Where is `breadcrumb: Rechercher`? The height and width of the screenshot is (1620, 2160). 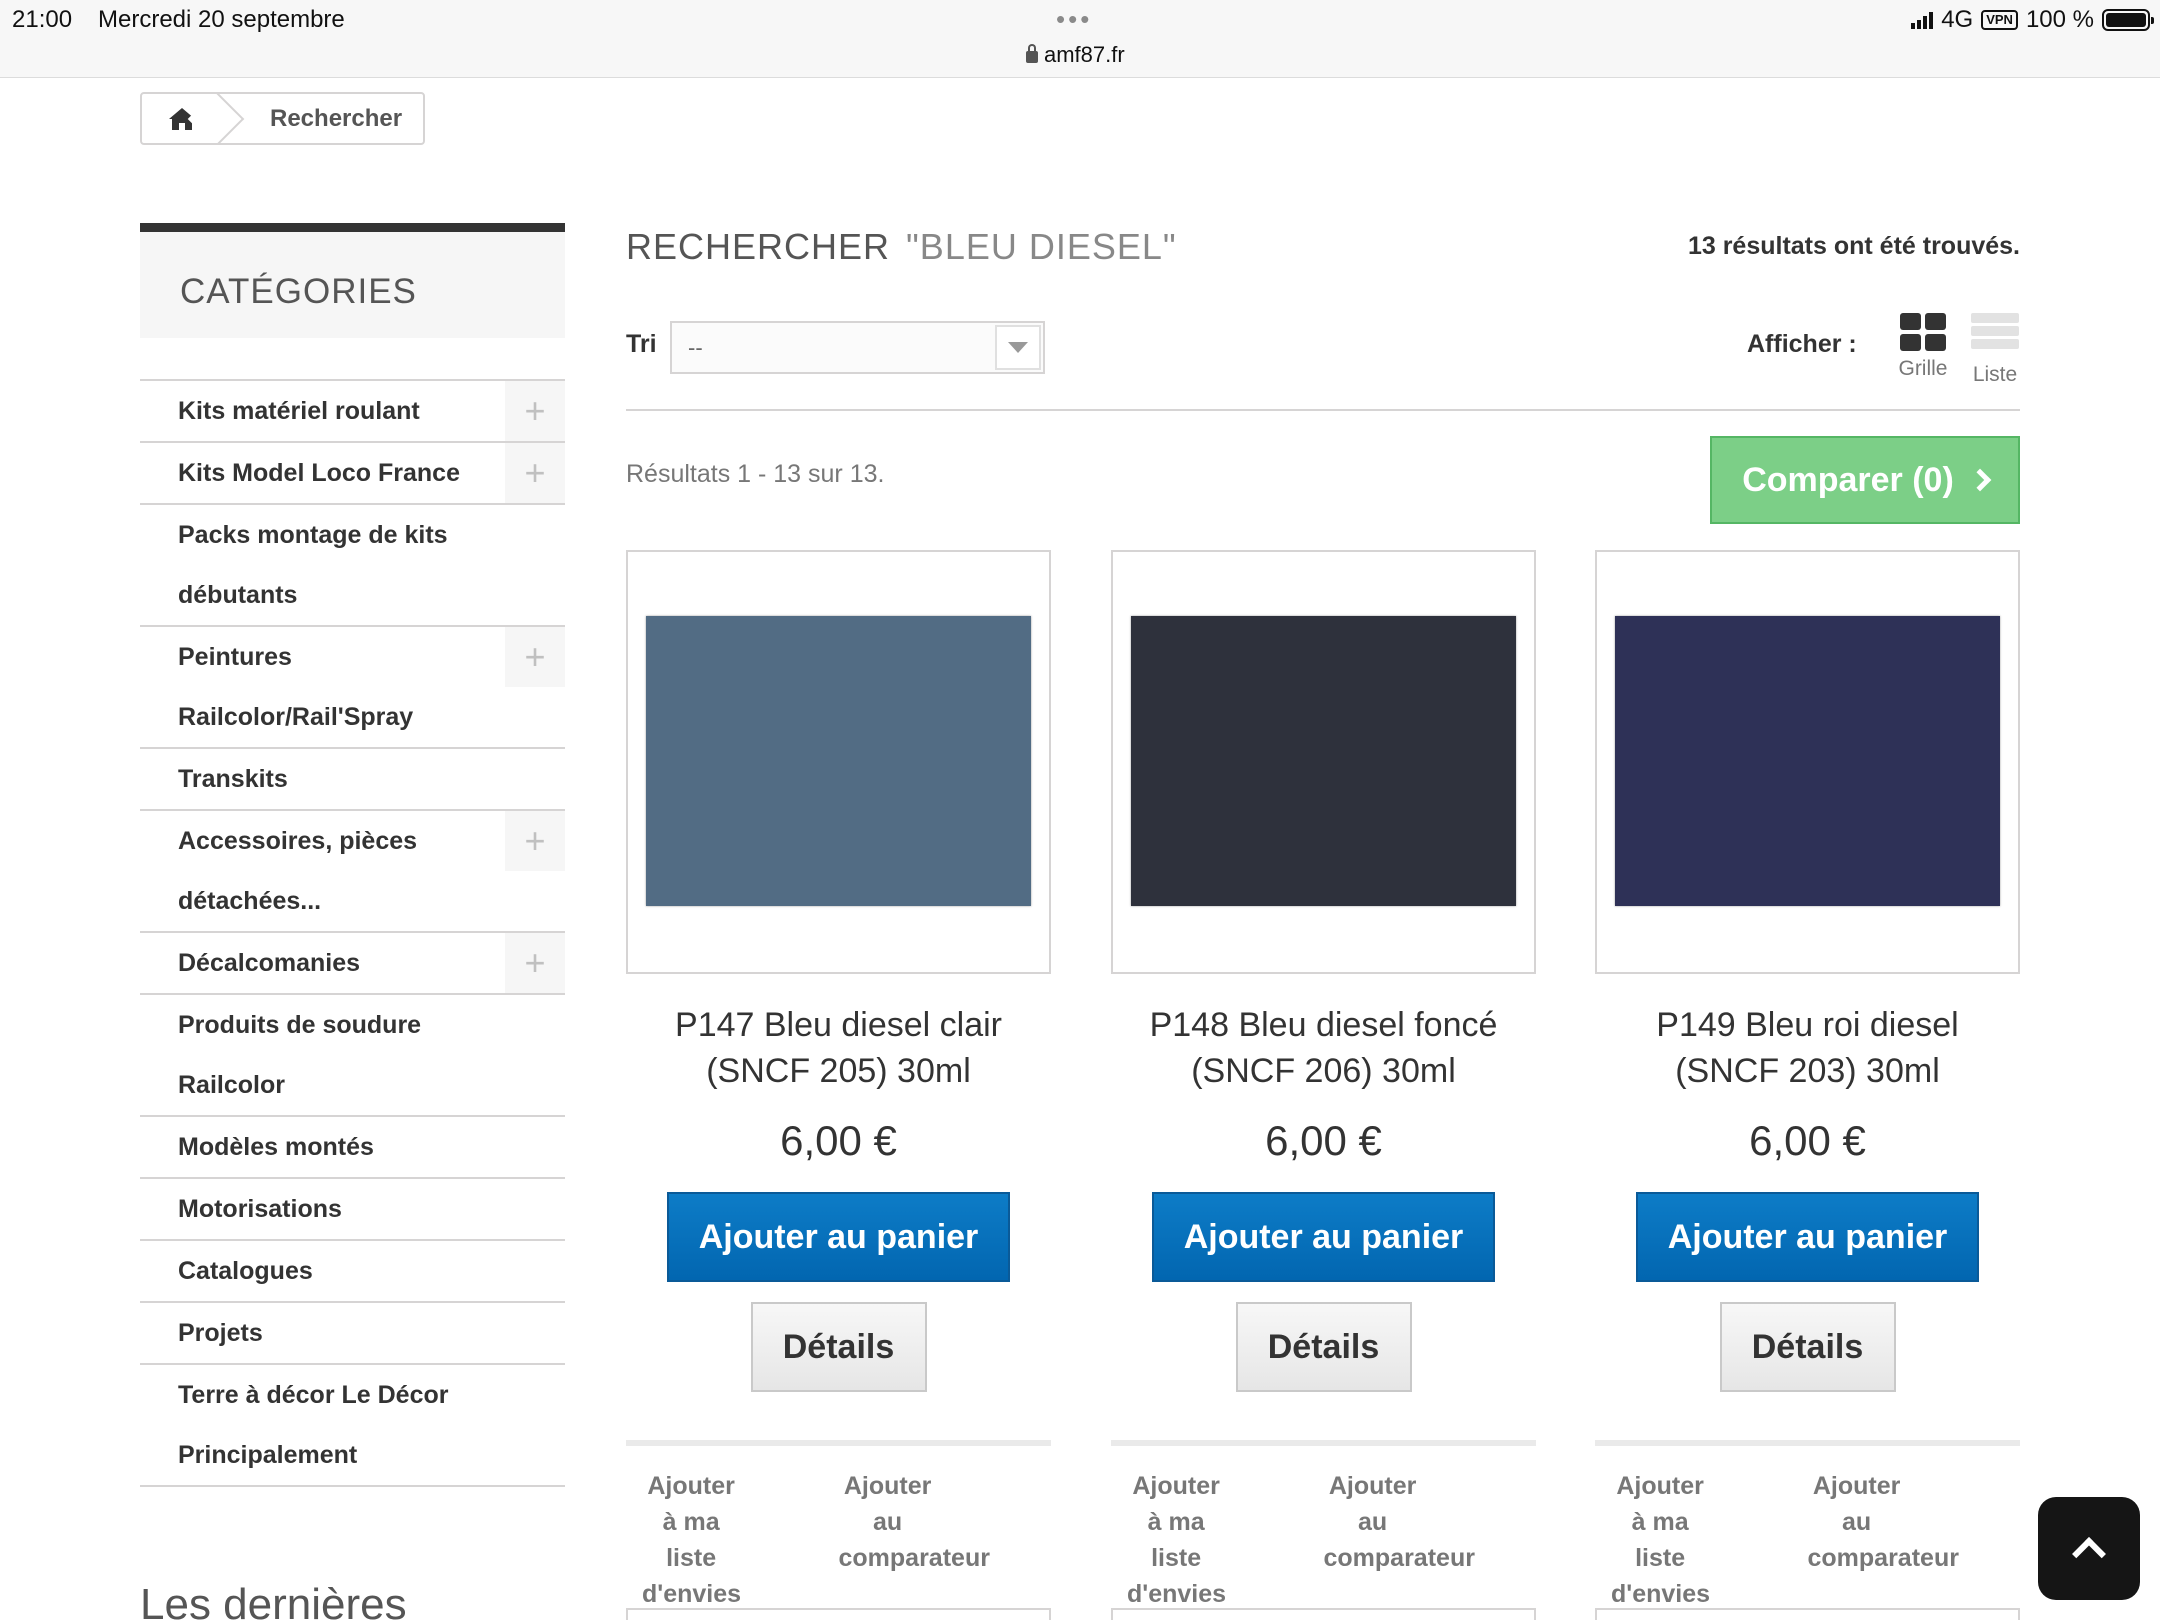
breadcrumb: Rechercher is located at coordinates (282, 118).